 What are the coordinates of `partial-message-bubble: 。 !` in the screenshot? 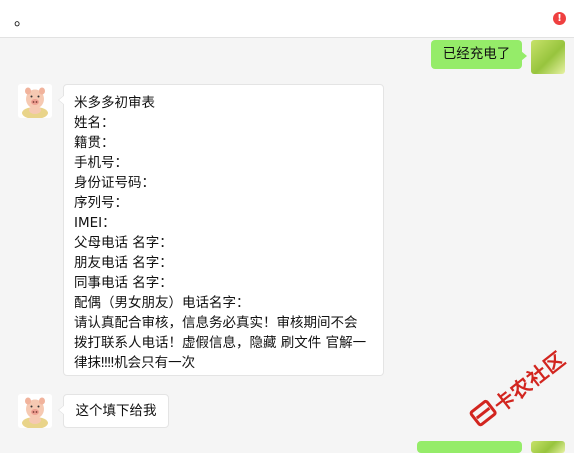 It's located at (287, 19).